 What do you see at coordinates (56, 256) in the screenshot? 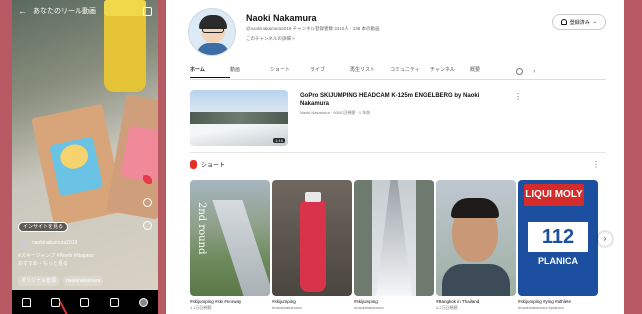
I see `reel-caption: #スキージャンプ #Reels #Nagano` at bounding box center [56, 256].